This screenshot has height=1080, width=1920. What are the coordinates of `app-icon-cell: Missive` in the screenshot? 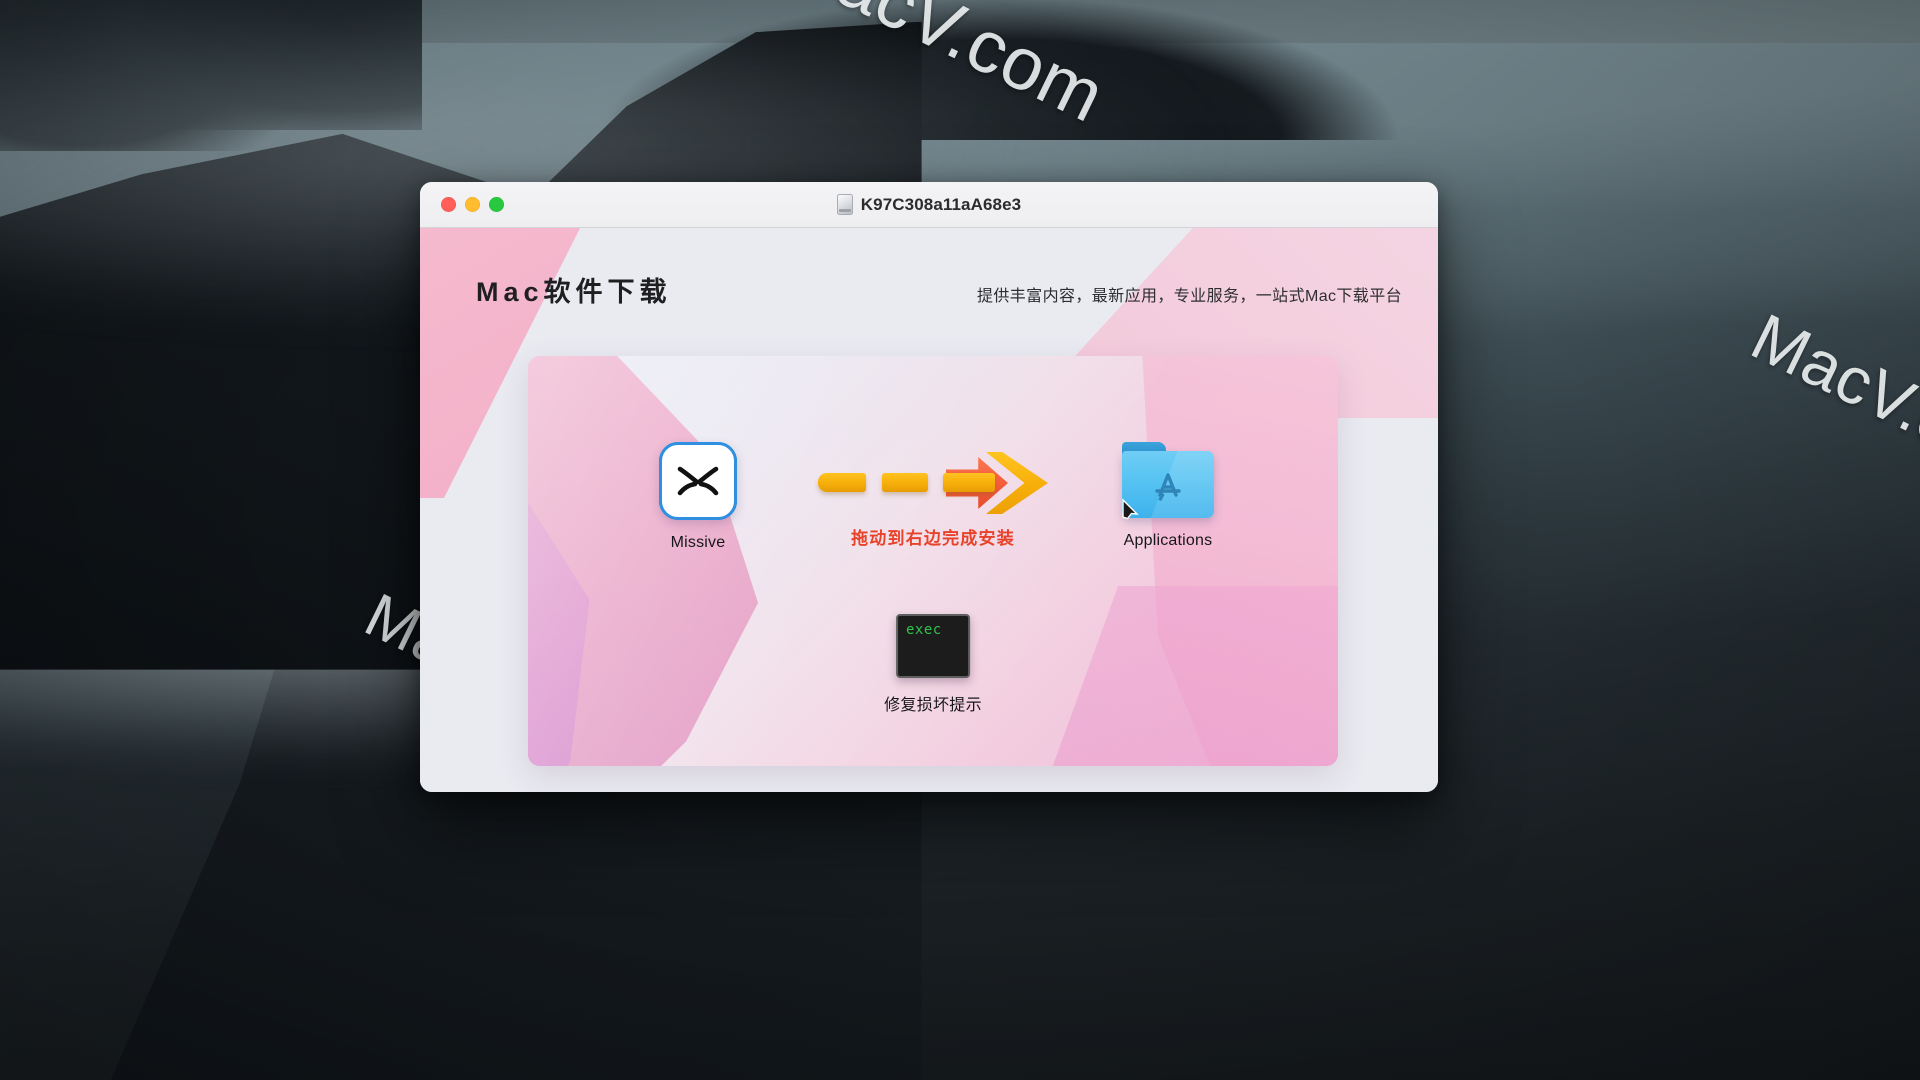 It's located at (698, 497).